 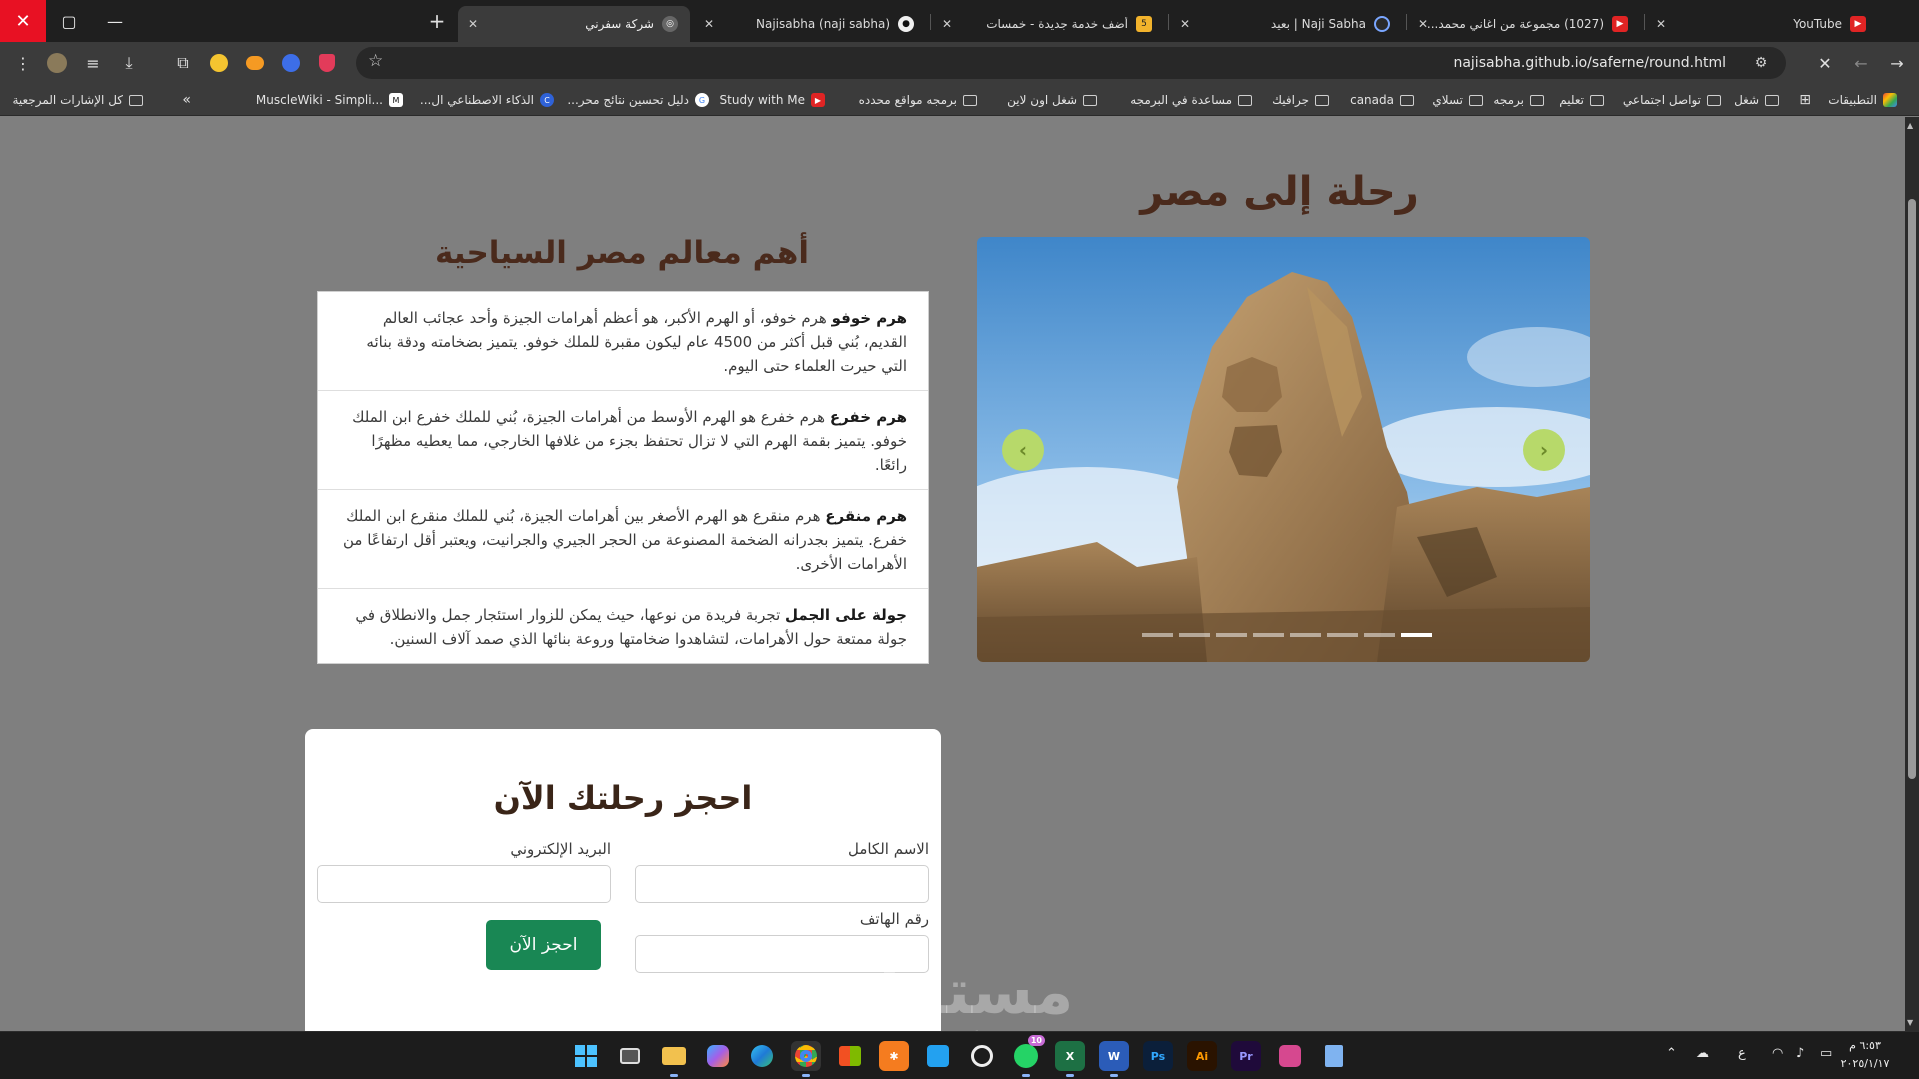 What do you see at coordinates (1805, 100) in the screenshot?
I see `bookmark-grid: ⊞` at bounding box center [1805, 100].